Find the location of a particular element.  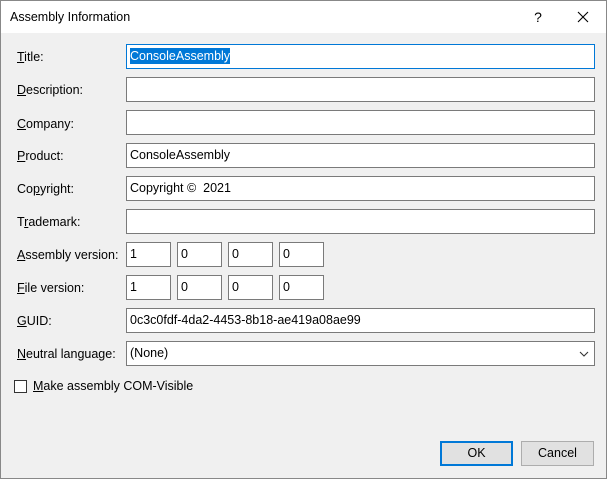

help-button: ? is located at coordinates (538, 17).